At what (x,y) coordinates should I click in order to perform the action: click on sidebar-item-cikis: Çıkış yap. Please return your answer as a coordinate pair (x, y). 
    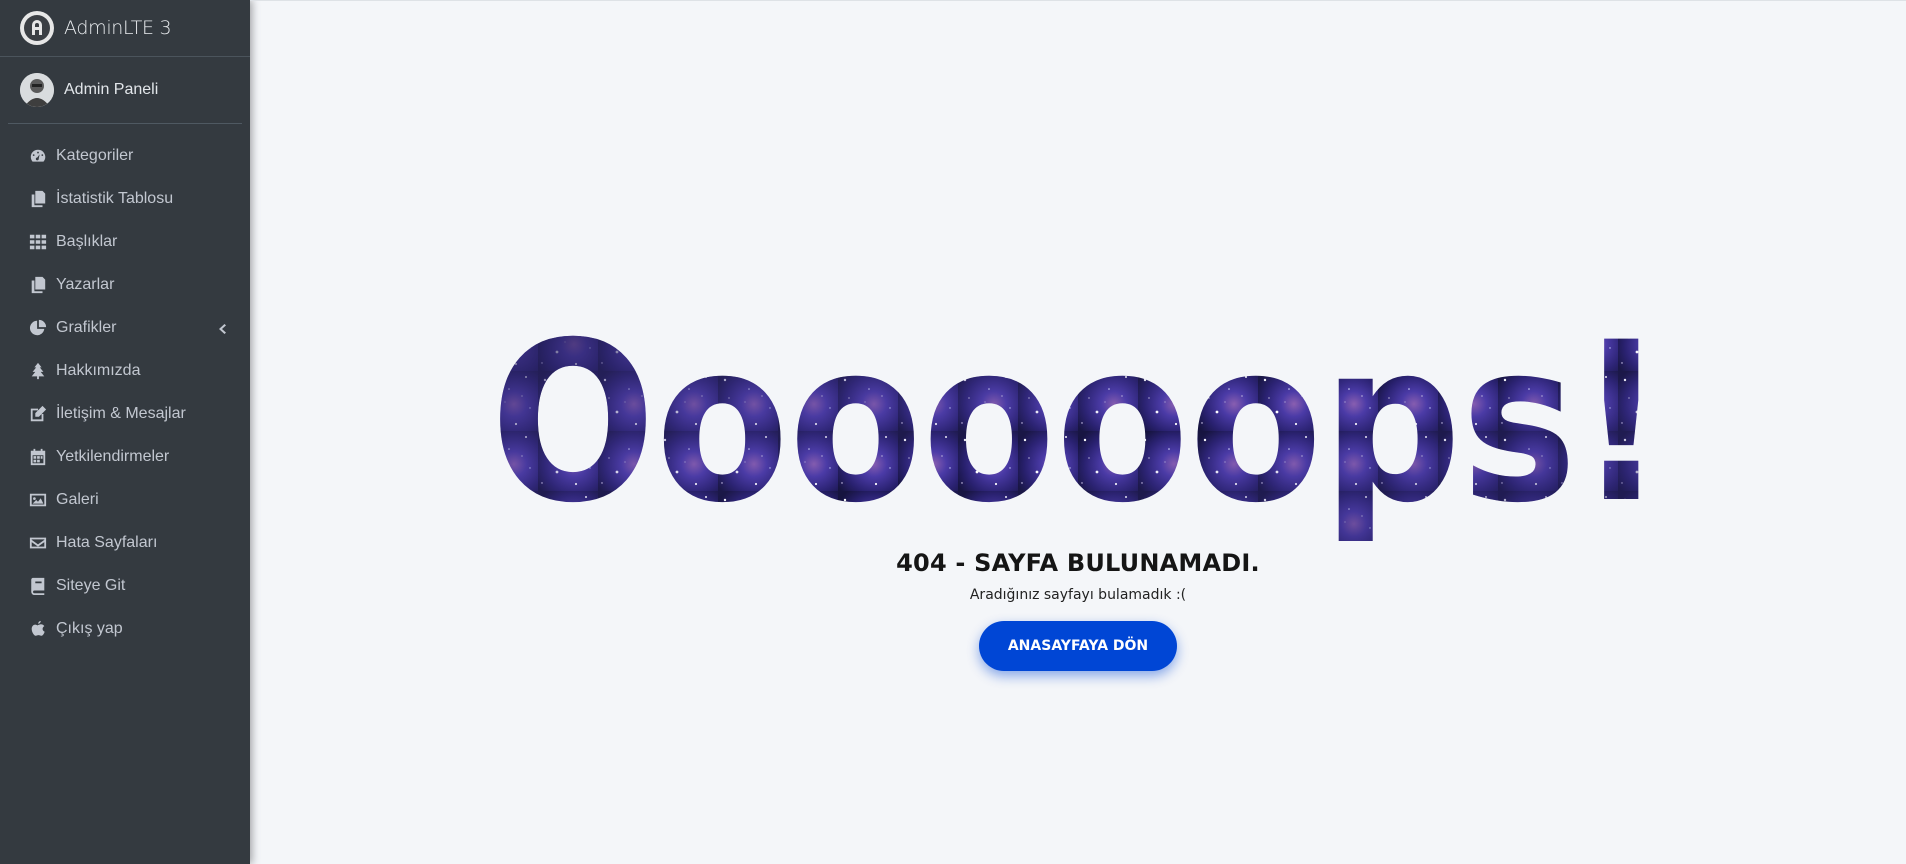
    Looking at the image, I should click on (125, 628).